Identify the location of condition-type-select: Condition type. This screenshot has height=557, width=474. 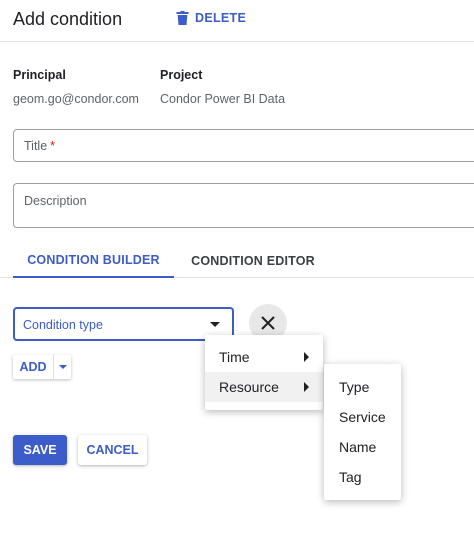
(123, 324).